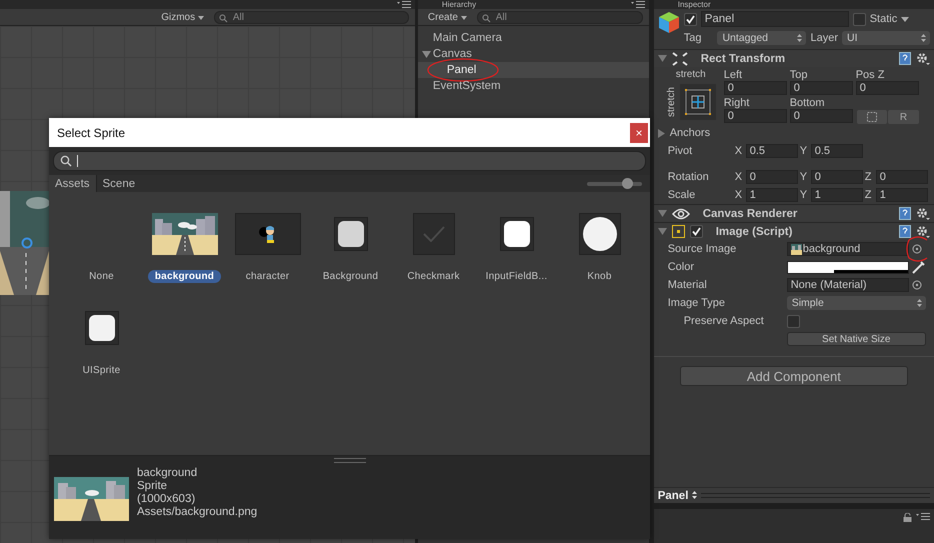  I want to click on property-label: Rotation, so click(689, 177).